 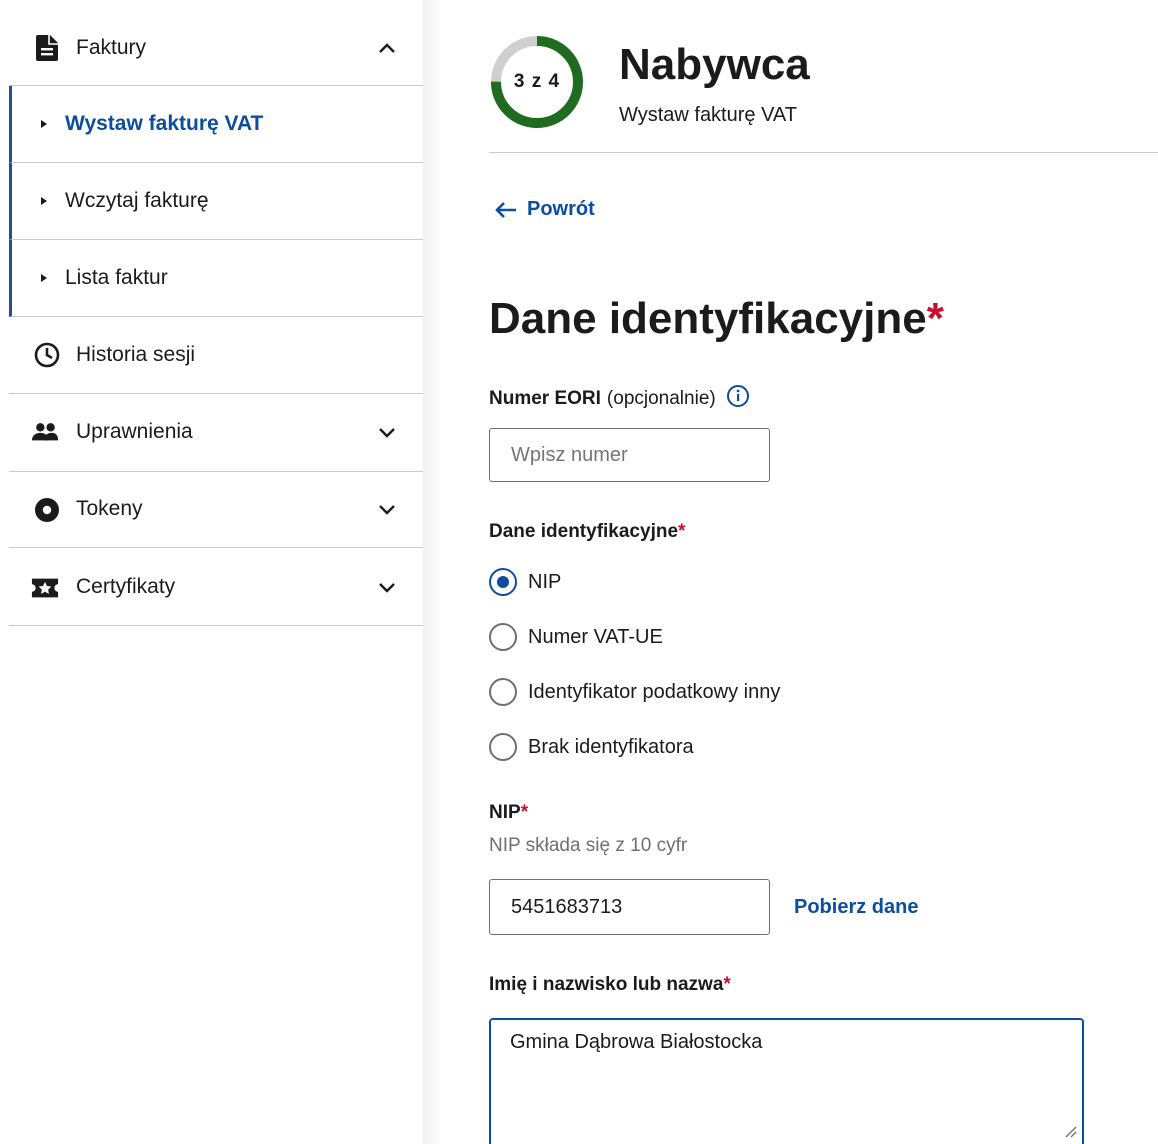 I want to click on sidebar-item-label: Tokeny, so click(x=109, y=508).